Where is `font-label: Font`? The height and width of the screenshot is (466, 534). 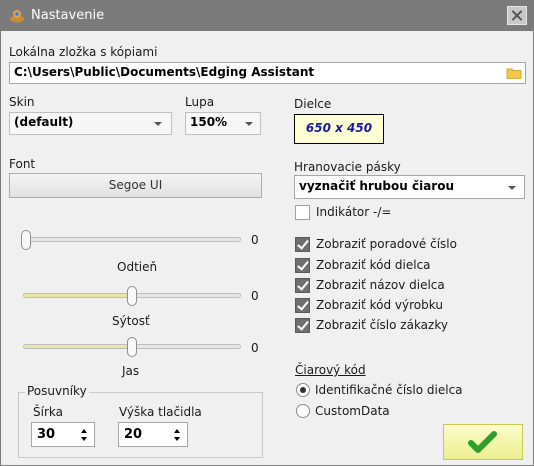 font-label: Font is located at coordinates (22, 164).